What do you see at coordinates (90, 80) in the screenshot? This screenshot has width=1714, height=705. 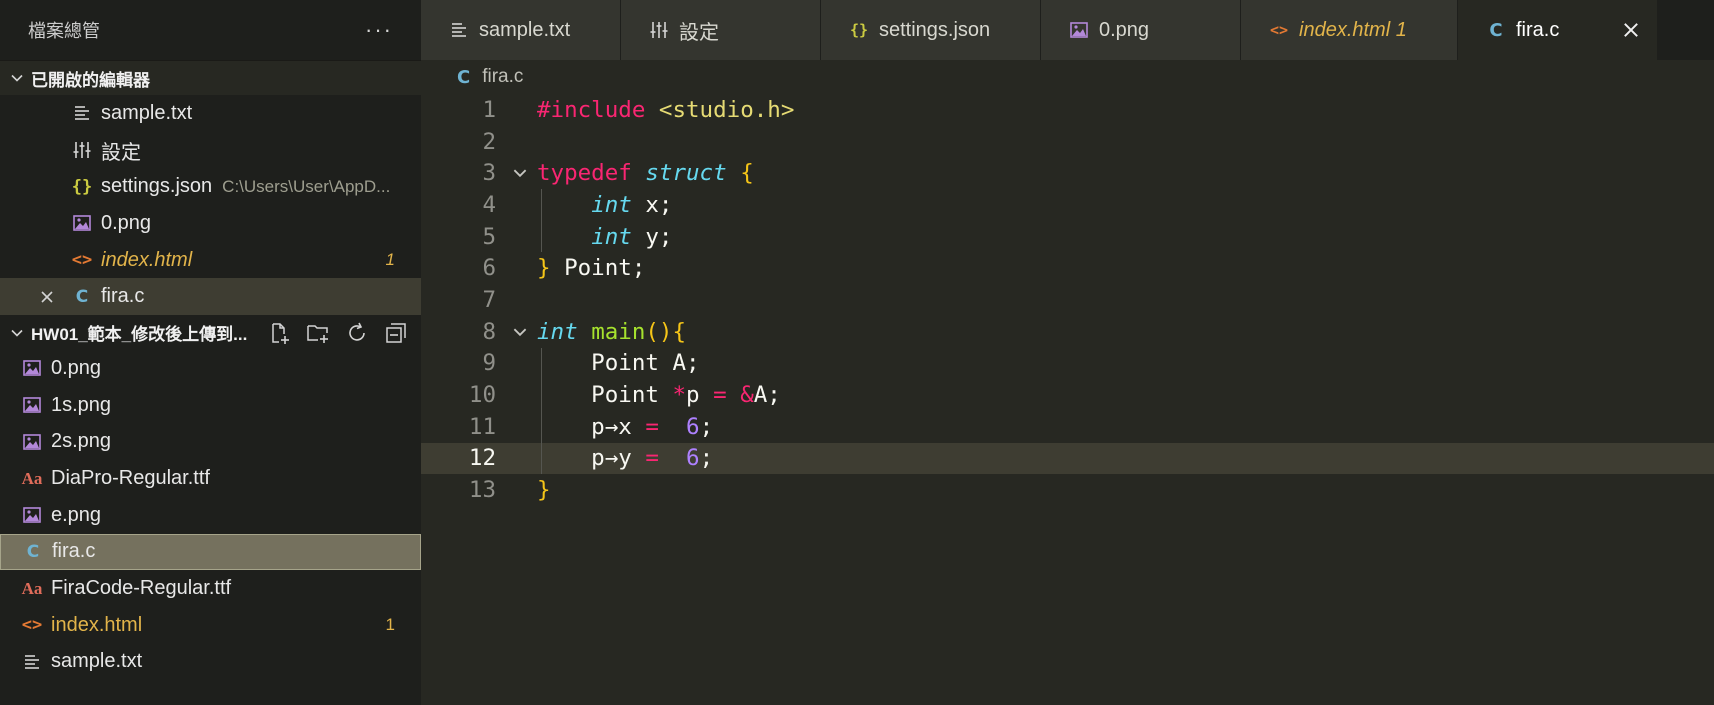 I see `open-editors-title: 已開啟的編輯器` at bounding box center [90, 80].